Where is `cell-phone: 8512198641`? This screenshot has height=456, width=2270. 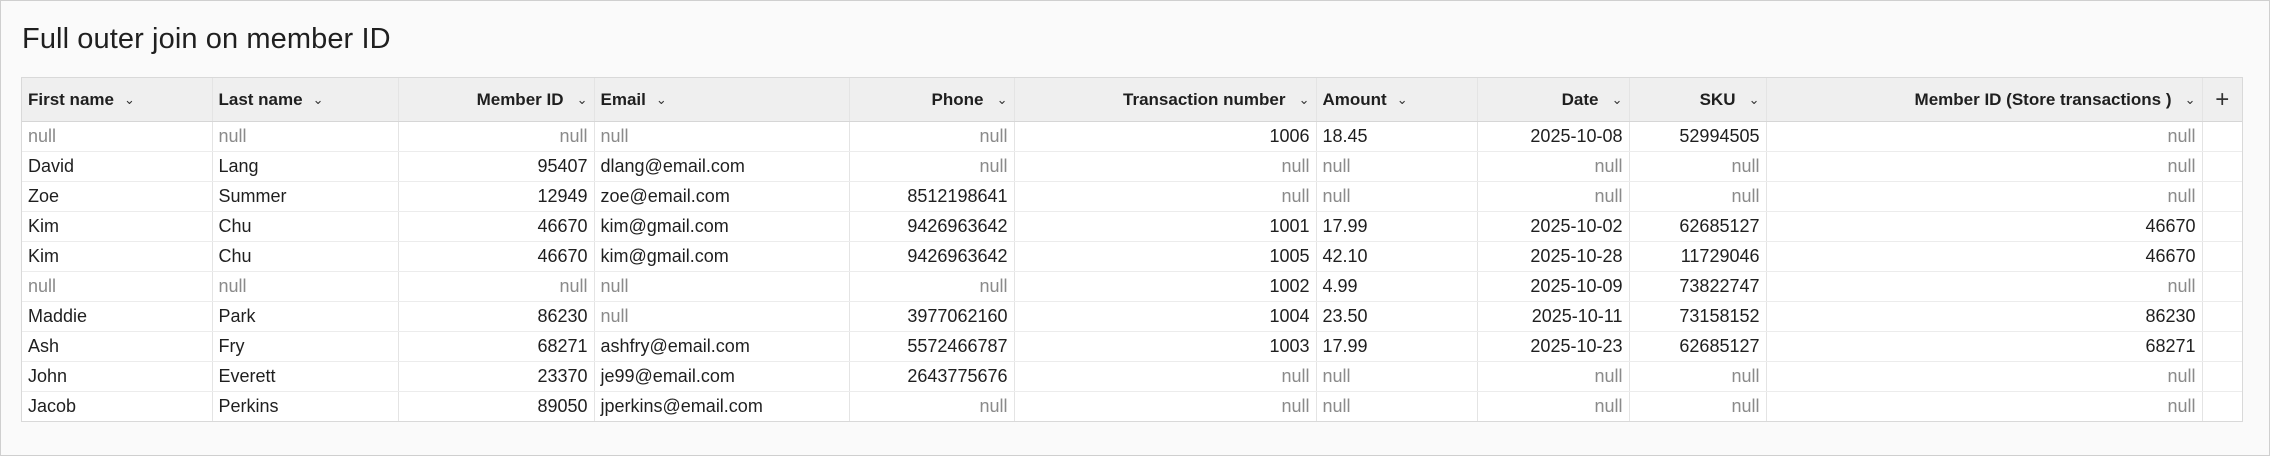 cell-phone: 8512198641 is located at coordinates (932, 196).